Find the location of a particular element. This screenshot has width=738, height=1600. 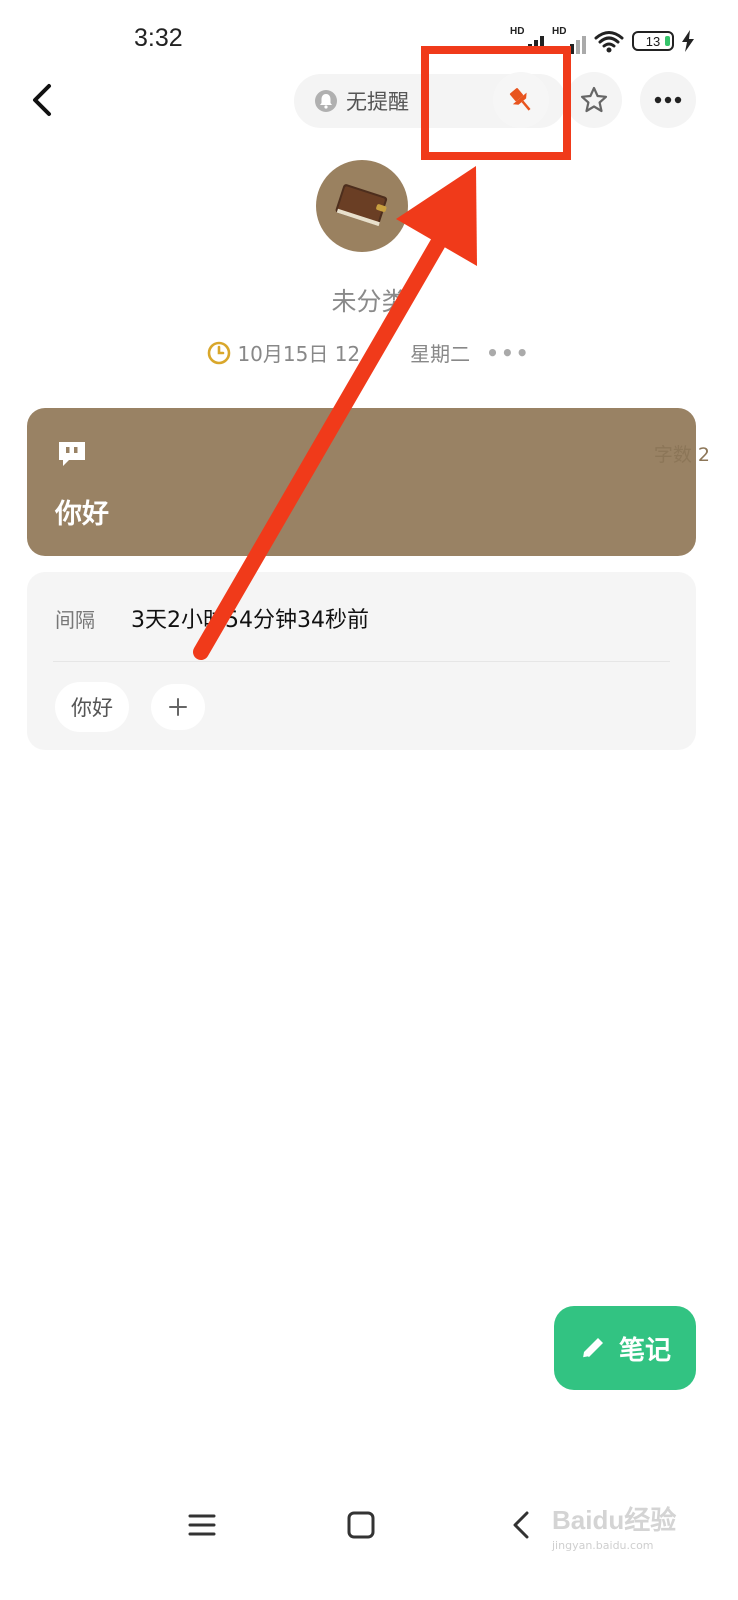

divider is located at coordinates (361, 661).